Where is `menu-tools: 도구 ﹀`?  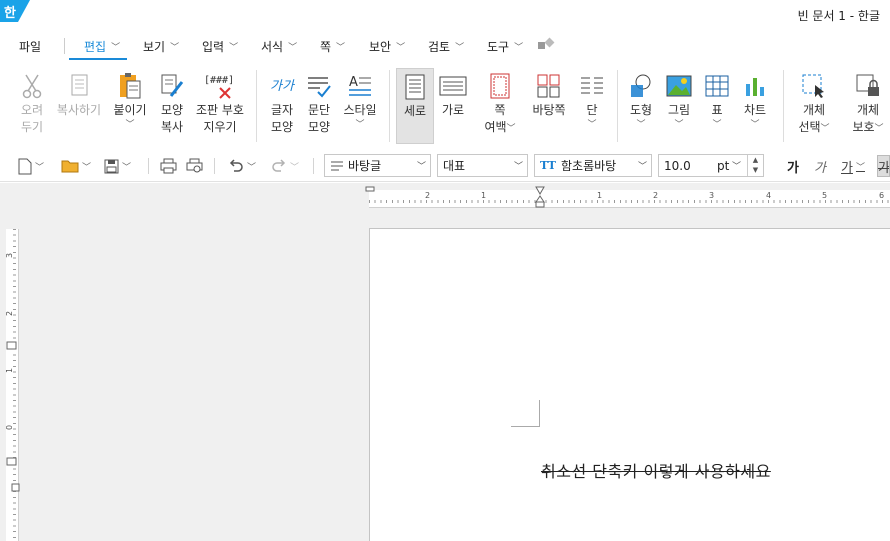 menu-tools: 도구 ﹀ is located at coordinates (505, 46).